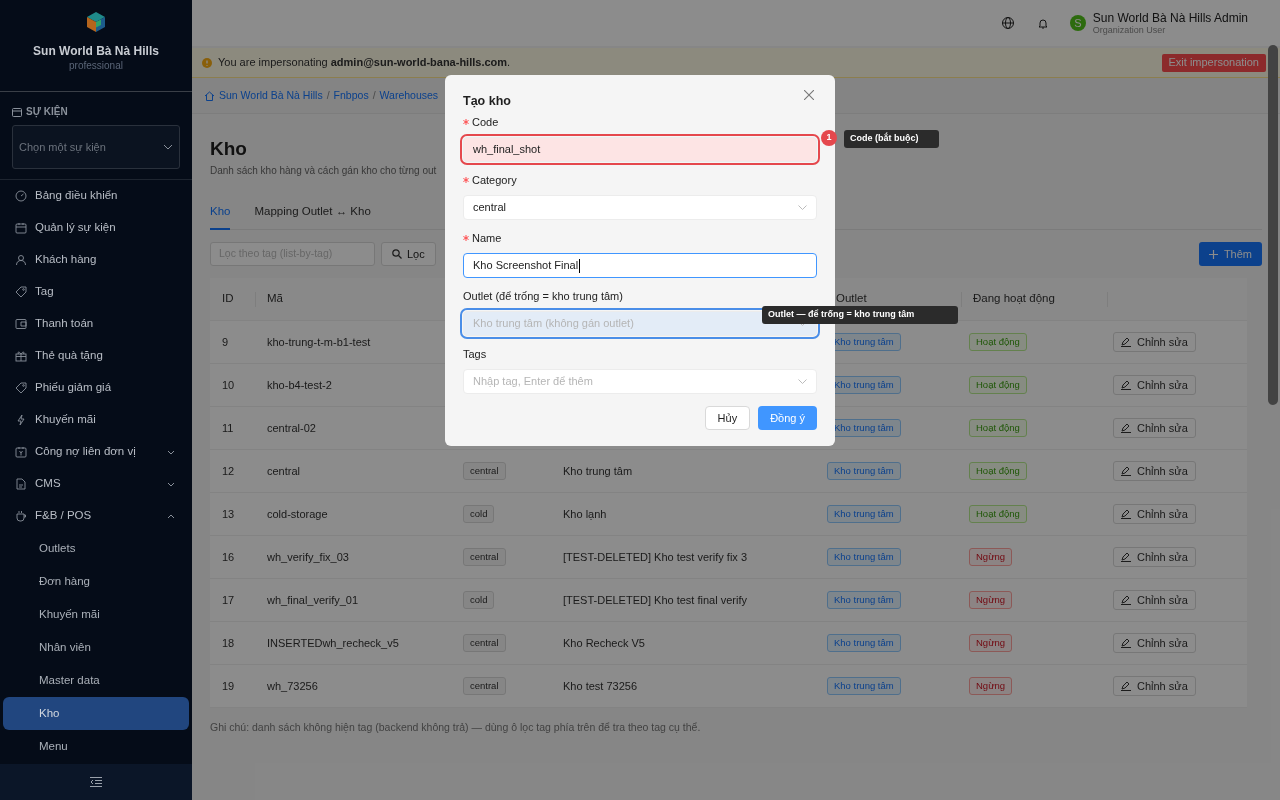 This screenshot has width=1280, height=800. Describe the element at coordinates (1014, 299) in the screenshot. I see `column-header: Đang hoạt động` at that location.